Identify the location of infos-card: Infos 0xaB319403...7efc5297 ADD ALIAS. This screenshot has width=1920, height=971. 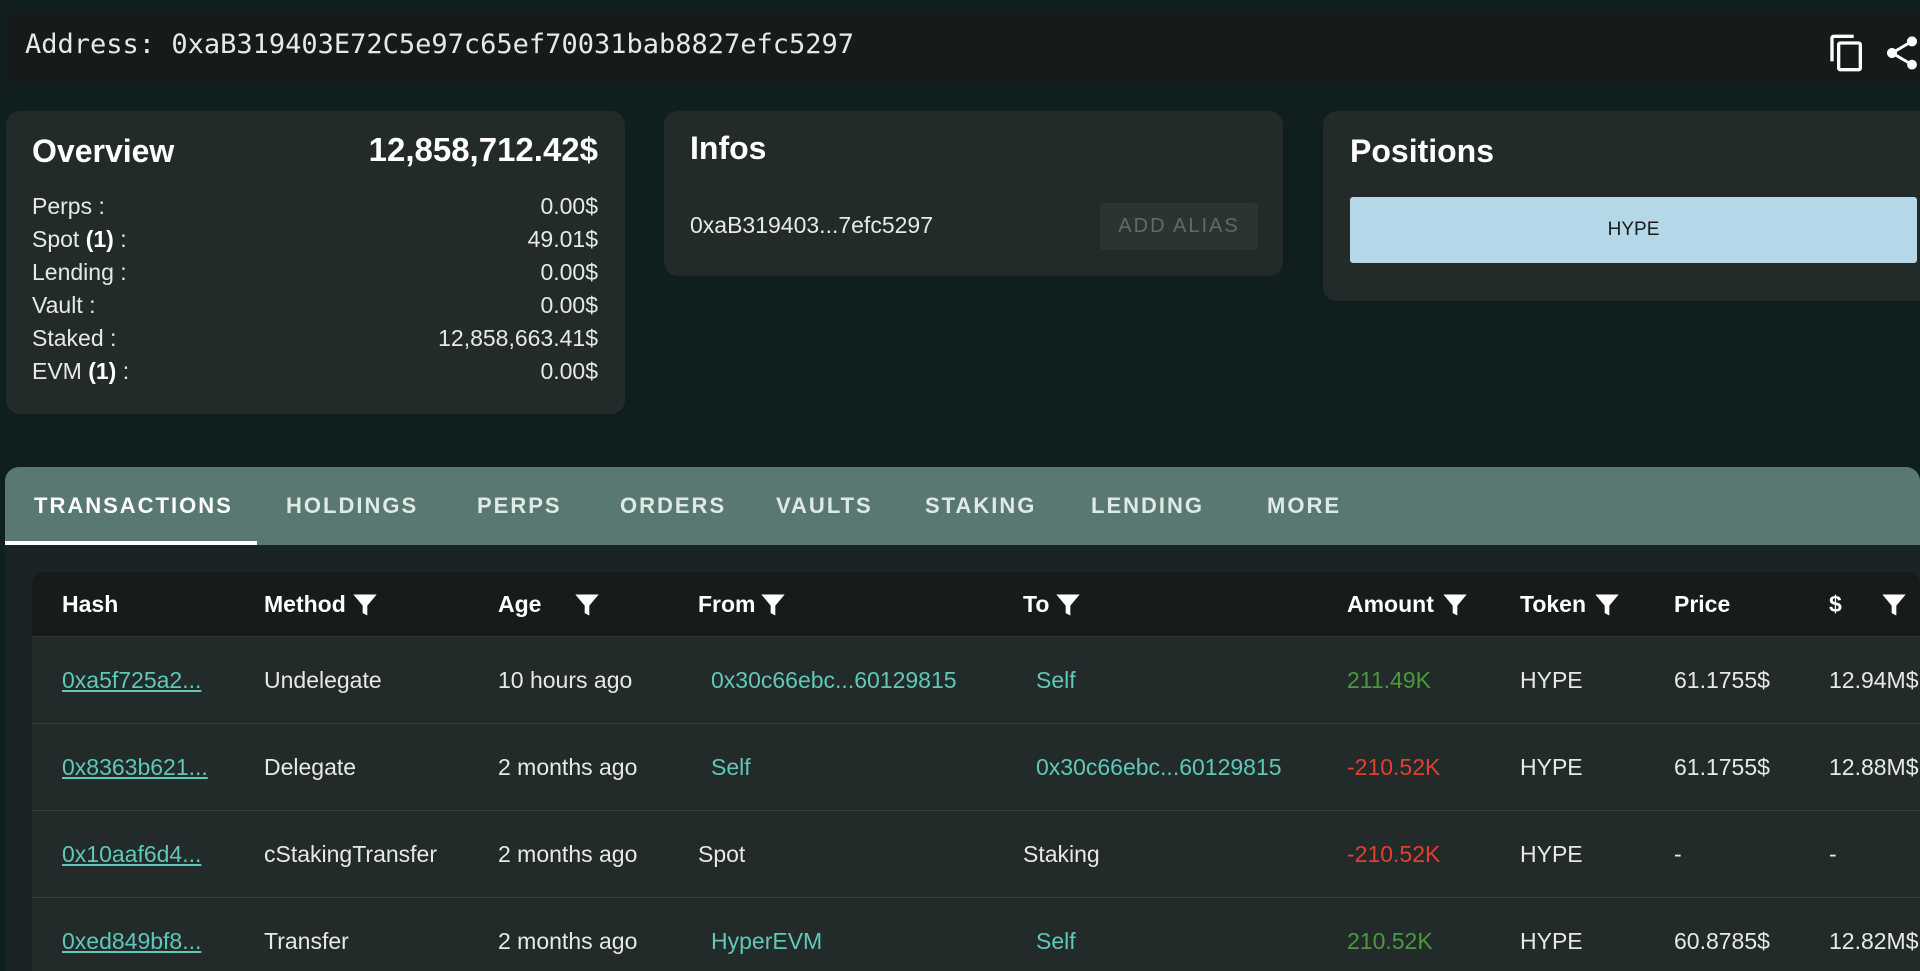
(973, 193).